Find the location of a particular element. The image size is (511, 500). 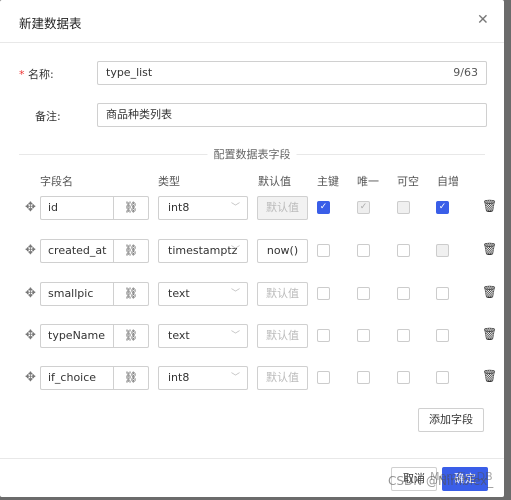

add-field-button: 添加字段 is located at coordinates (451, 420).